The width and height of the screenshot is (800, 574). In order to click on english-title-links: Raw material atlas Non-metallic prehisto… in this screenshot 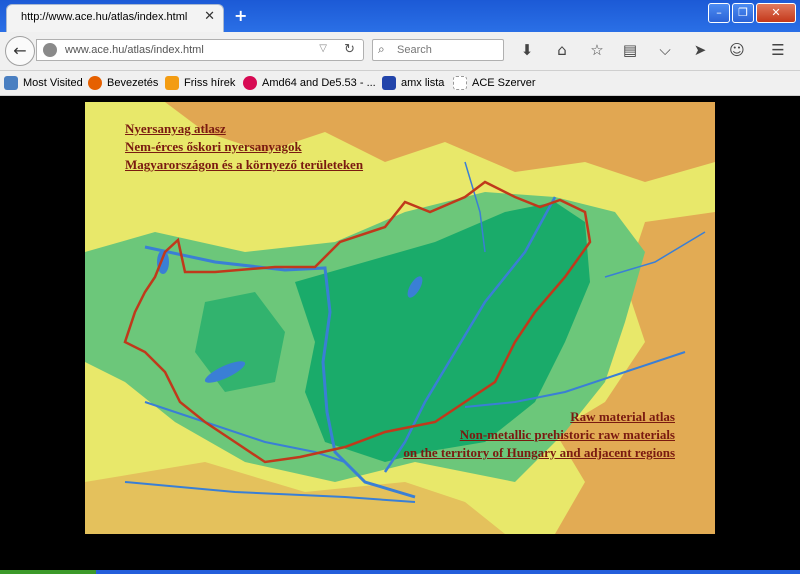, I will do `click(539, 435)`.